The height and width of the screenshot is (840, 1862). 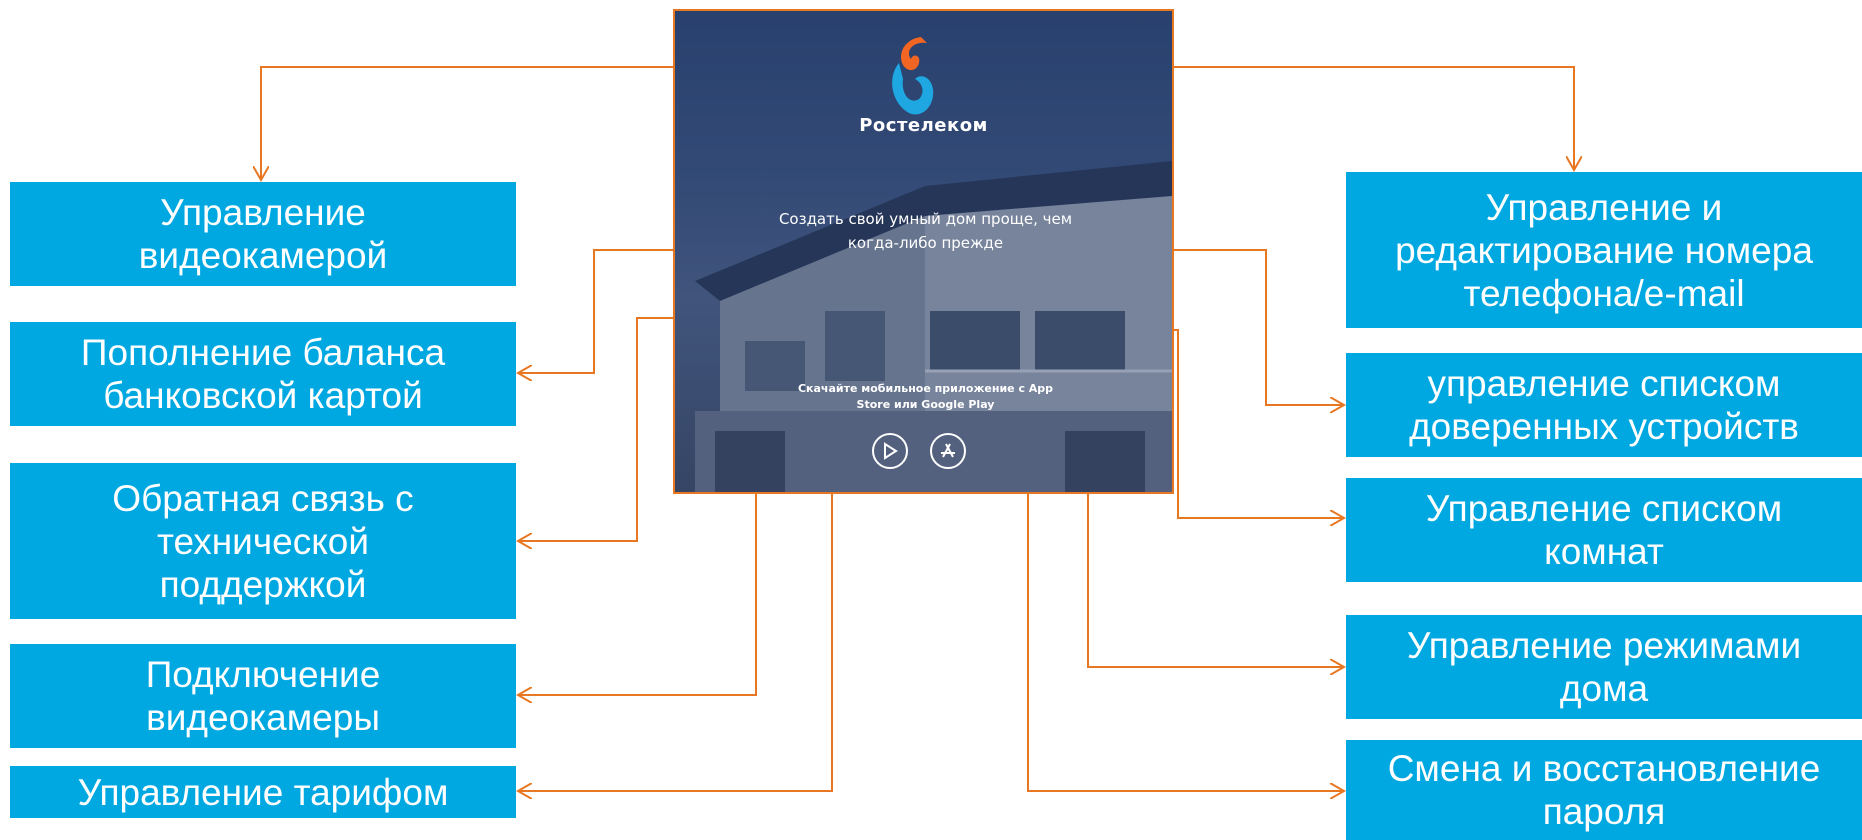 I want to click on rostelecom-logo-icon, so click(x=913, y=76).